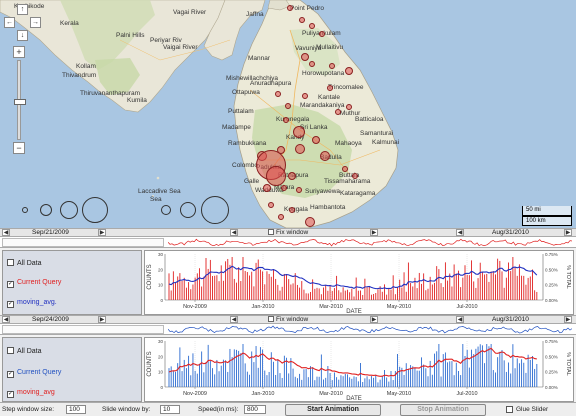 This screenshot has height=416, width=576. Describe the element at coordinates (551, 387) in the screenshot. I see `y-right-tick-label: 0.00%` at that location.